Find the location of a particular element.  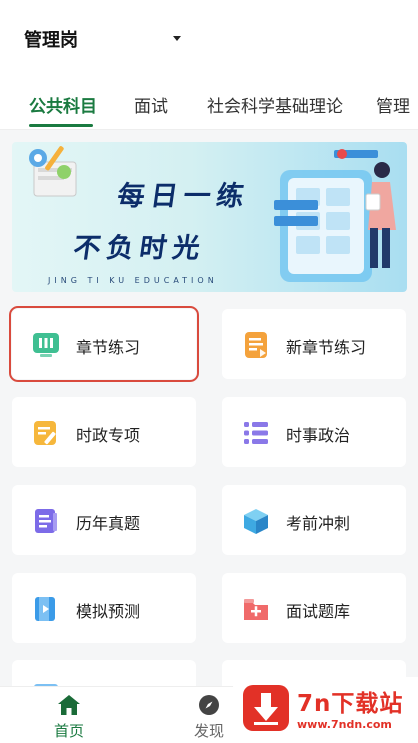

watermark-url: www.7ndn.com is located at coordinates (344, 724).